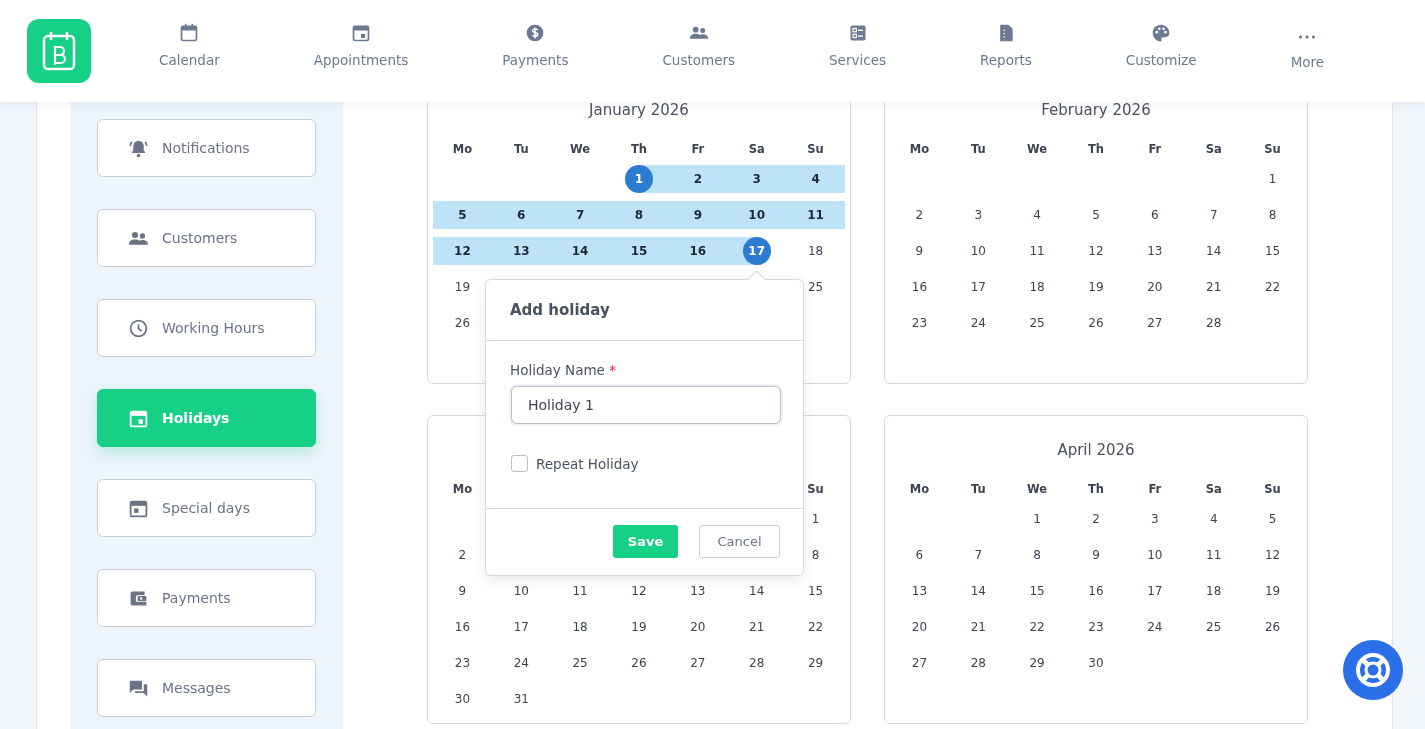  Describe the element at coordinates (521, 699) in the screenshot. I see `calendar-day: 31` at that location.